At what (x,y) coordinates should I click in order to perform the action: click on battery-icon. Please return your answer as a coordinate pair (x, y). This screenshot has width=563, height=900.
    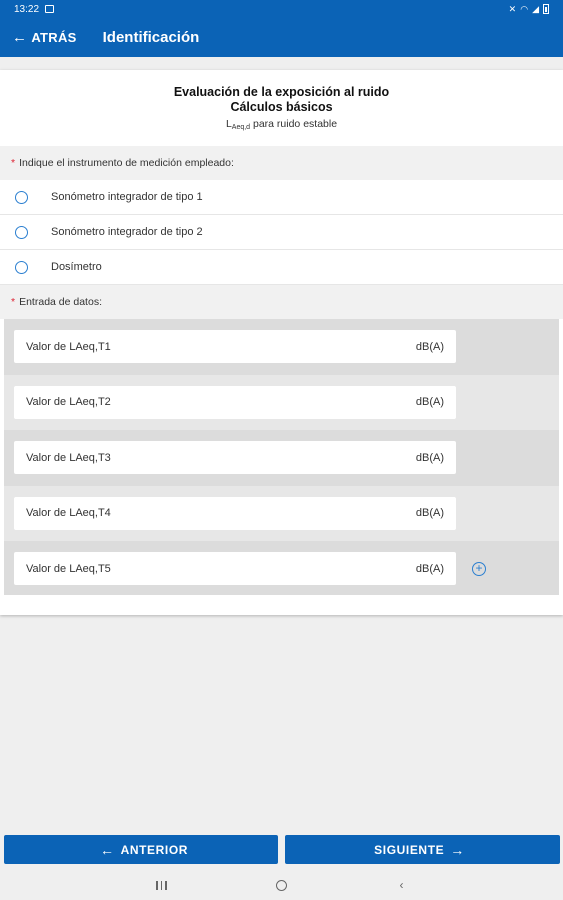
    Looking at the image, I should click on (546, 9).